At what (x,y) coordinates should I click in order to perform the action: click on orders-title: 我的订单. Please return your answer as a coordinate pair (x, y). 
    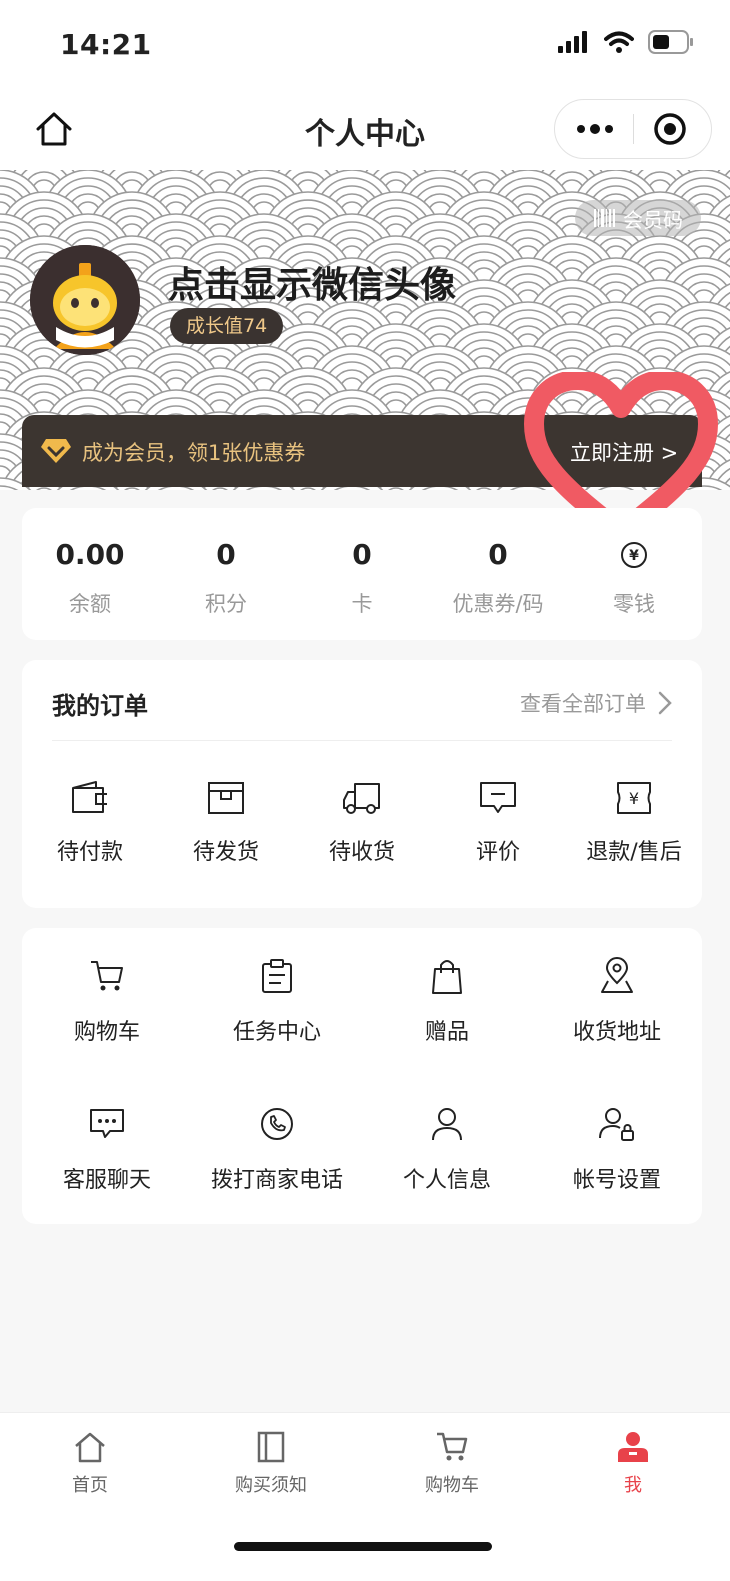
    Looking at the image, I should click on (100, 706).